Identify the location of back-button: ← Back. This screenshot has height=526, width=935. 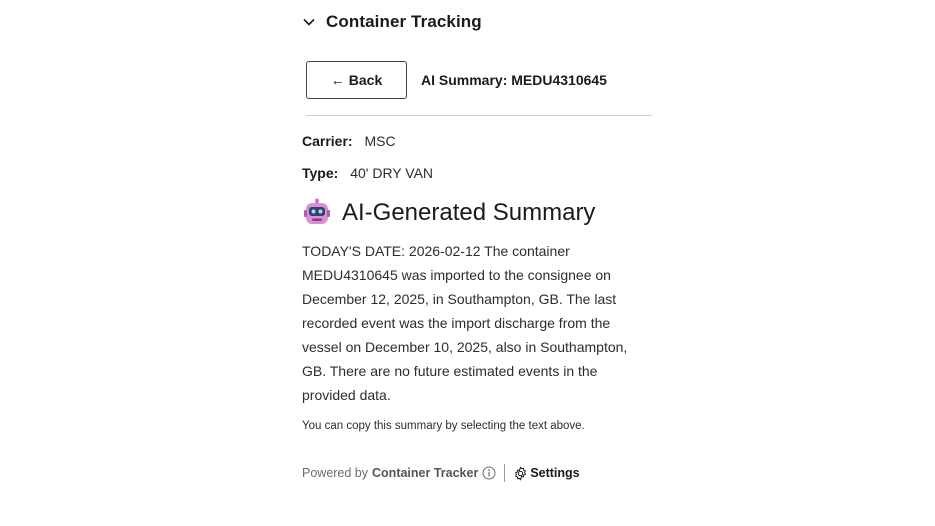
(356, 80).